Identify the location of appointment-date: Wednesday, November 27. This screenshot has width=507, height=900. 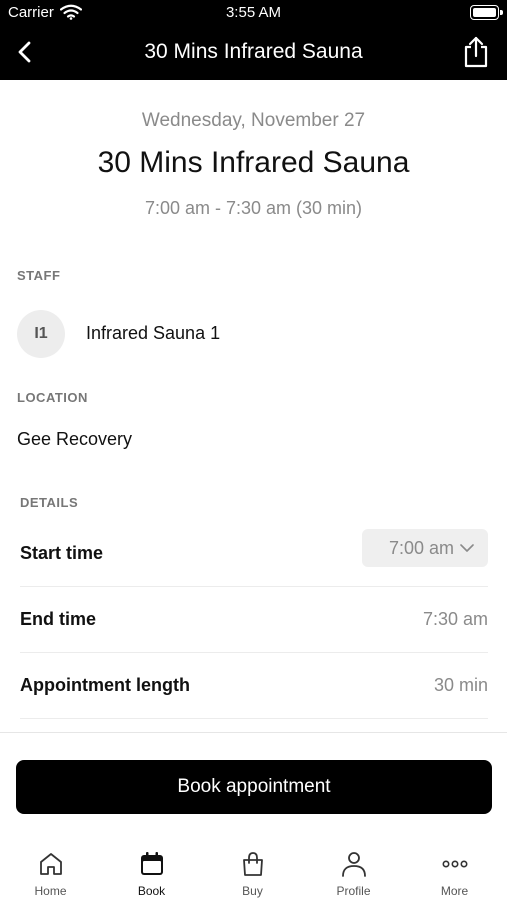
(253, 120).